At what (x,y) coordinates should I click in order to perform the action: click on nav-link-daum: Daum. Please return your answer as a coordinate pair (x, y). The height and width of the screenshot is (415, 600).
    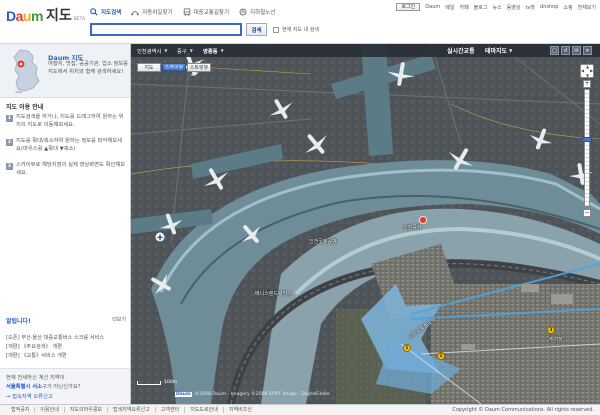
    Looking at the image, I should click on (432, 7).